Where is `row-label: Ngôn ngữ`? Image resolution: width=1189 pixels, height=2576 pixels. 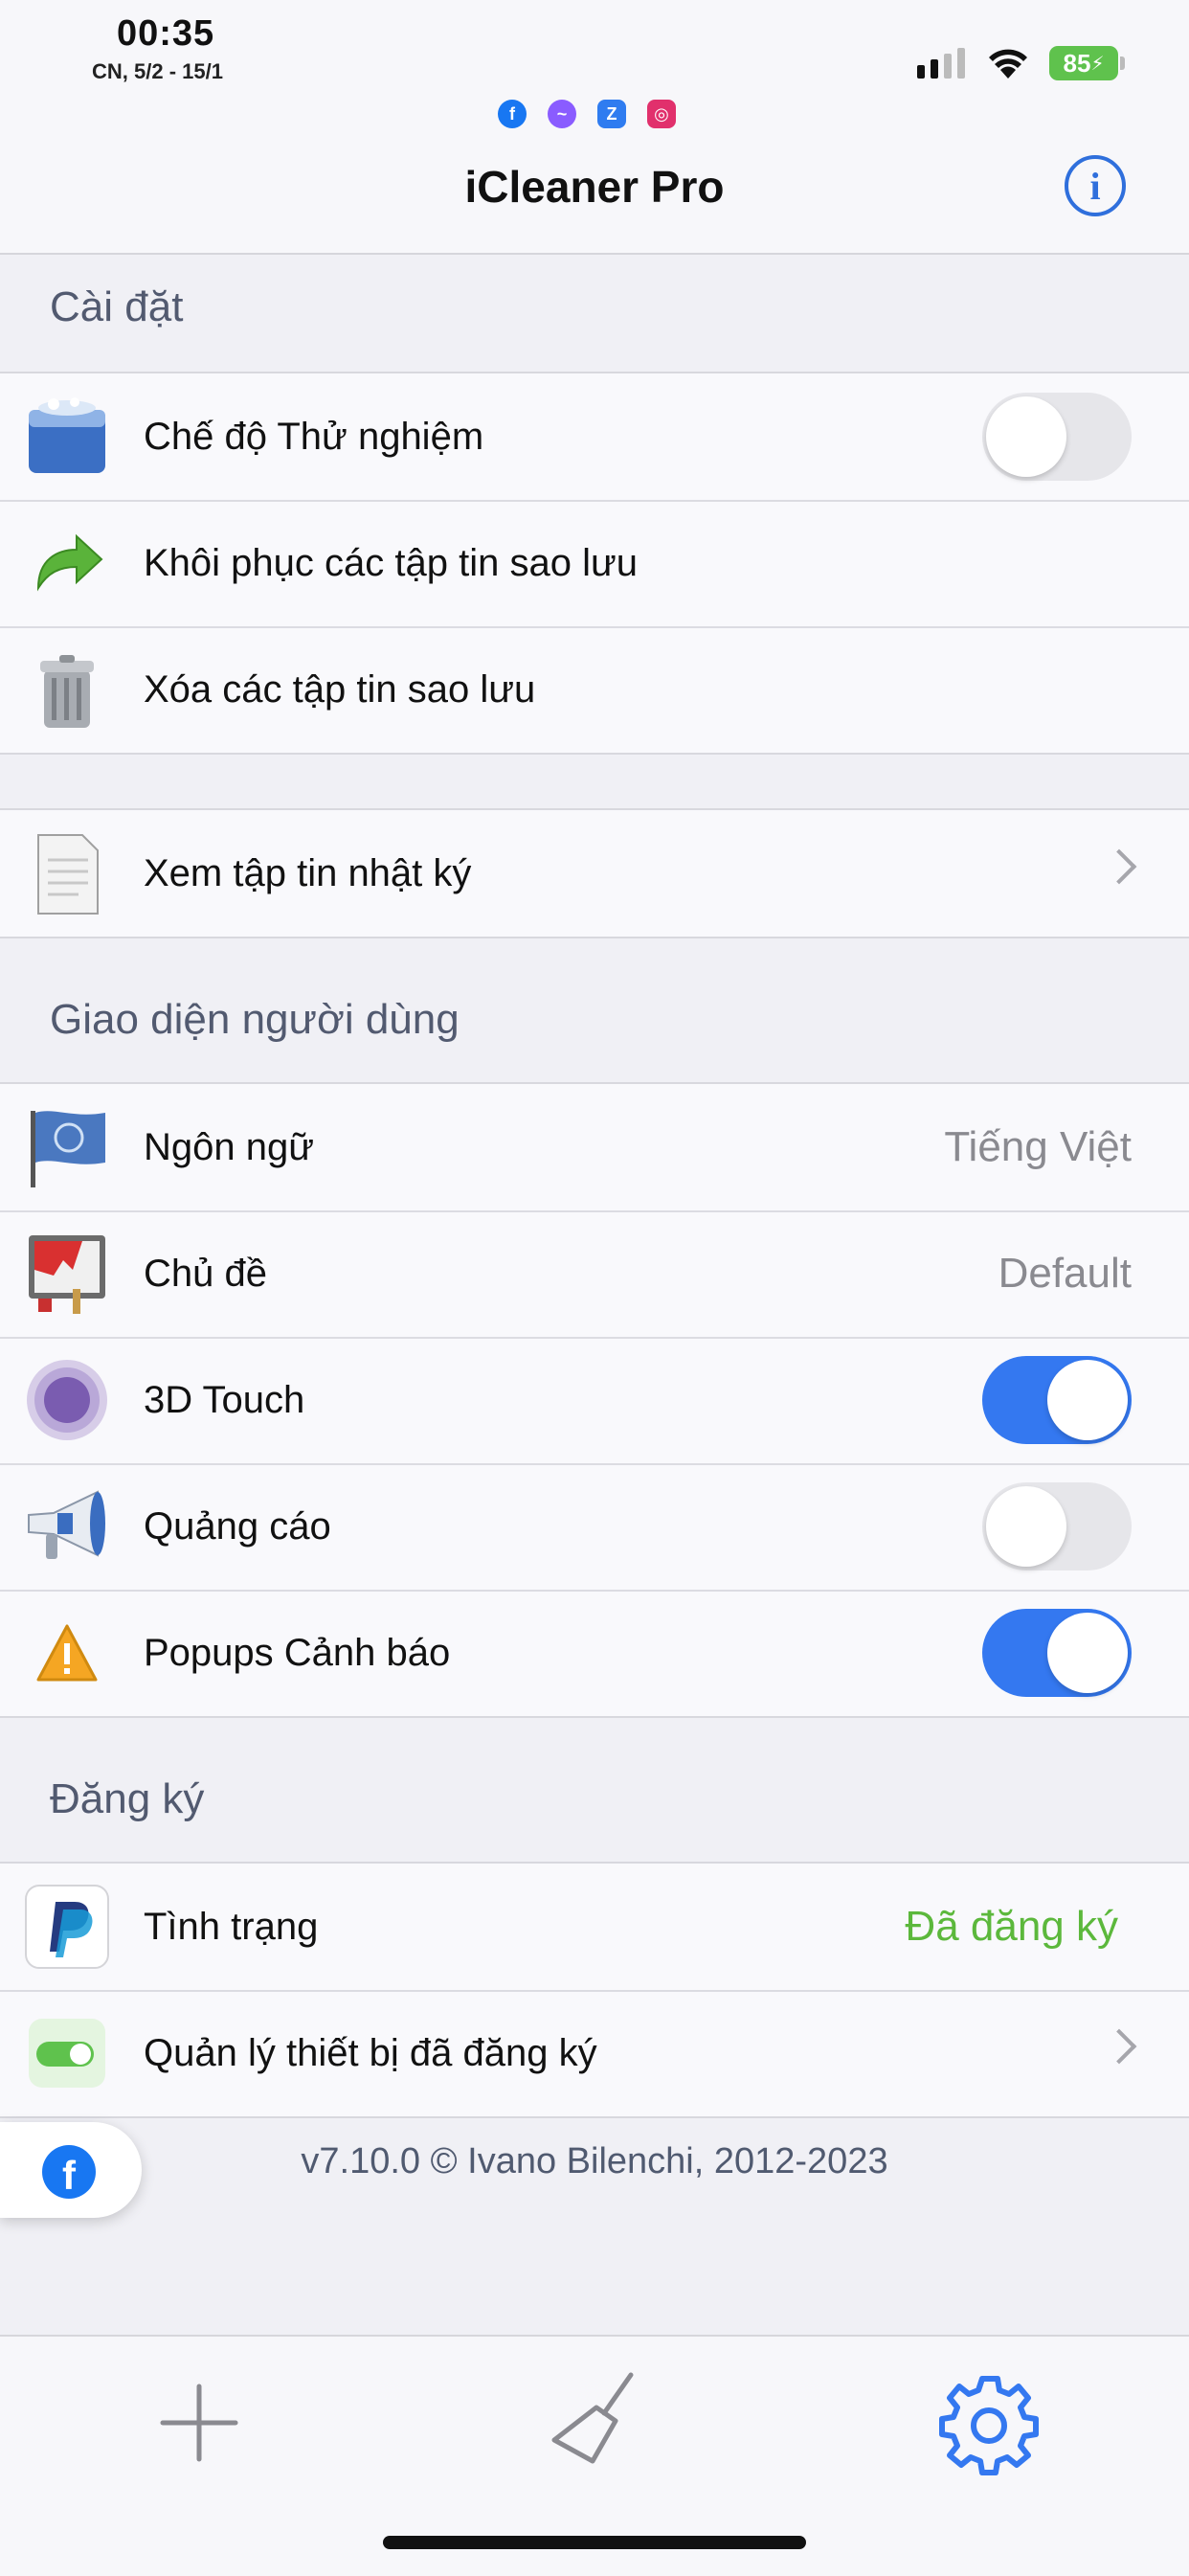 row-label: Ngôn ngữ is located at coordinates (229, 1147).